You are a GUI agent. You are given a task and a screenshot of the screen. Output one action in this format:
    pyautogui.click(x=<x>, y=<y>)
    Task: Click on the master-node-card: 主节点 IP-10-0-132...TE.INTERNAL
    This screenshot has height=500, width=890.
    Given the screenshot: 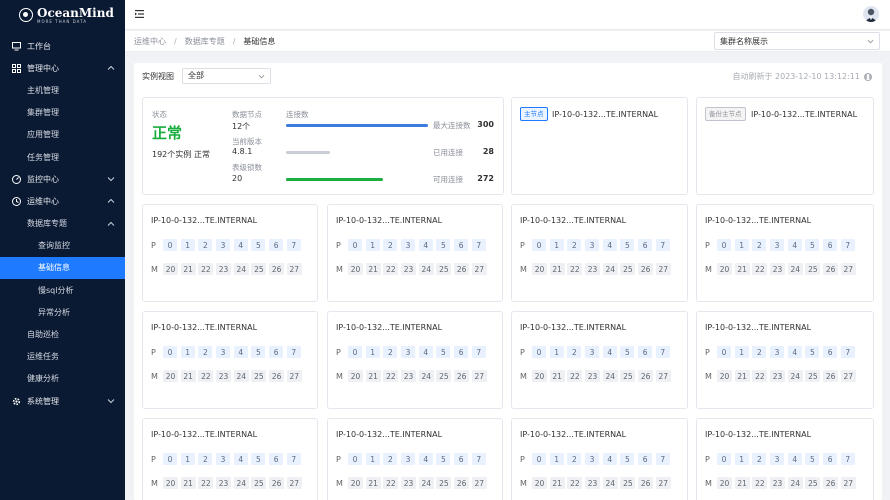 What is the action you would take?
    pyautogui.click(x=599, y=146)
    